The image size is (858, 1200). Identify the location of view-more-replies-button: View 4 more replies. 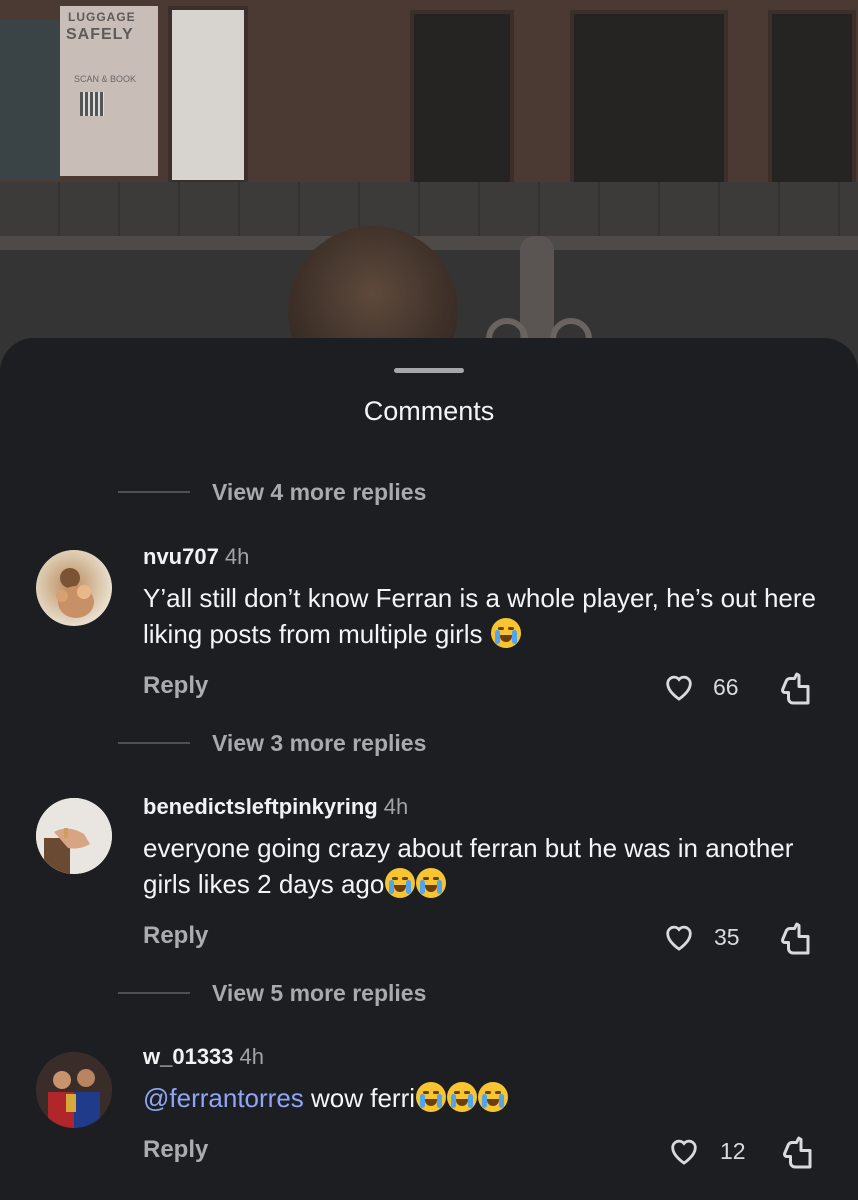
(272, 492).